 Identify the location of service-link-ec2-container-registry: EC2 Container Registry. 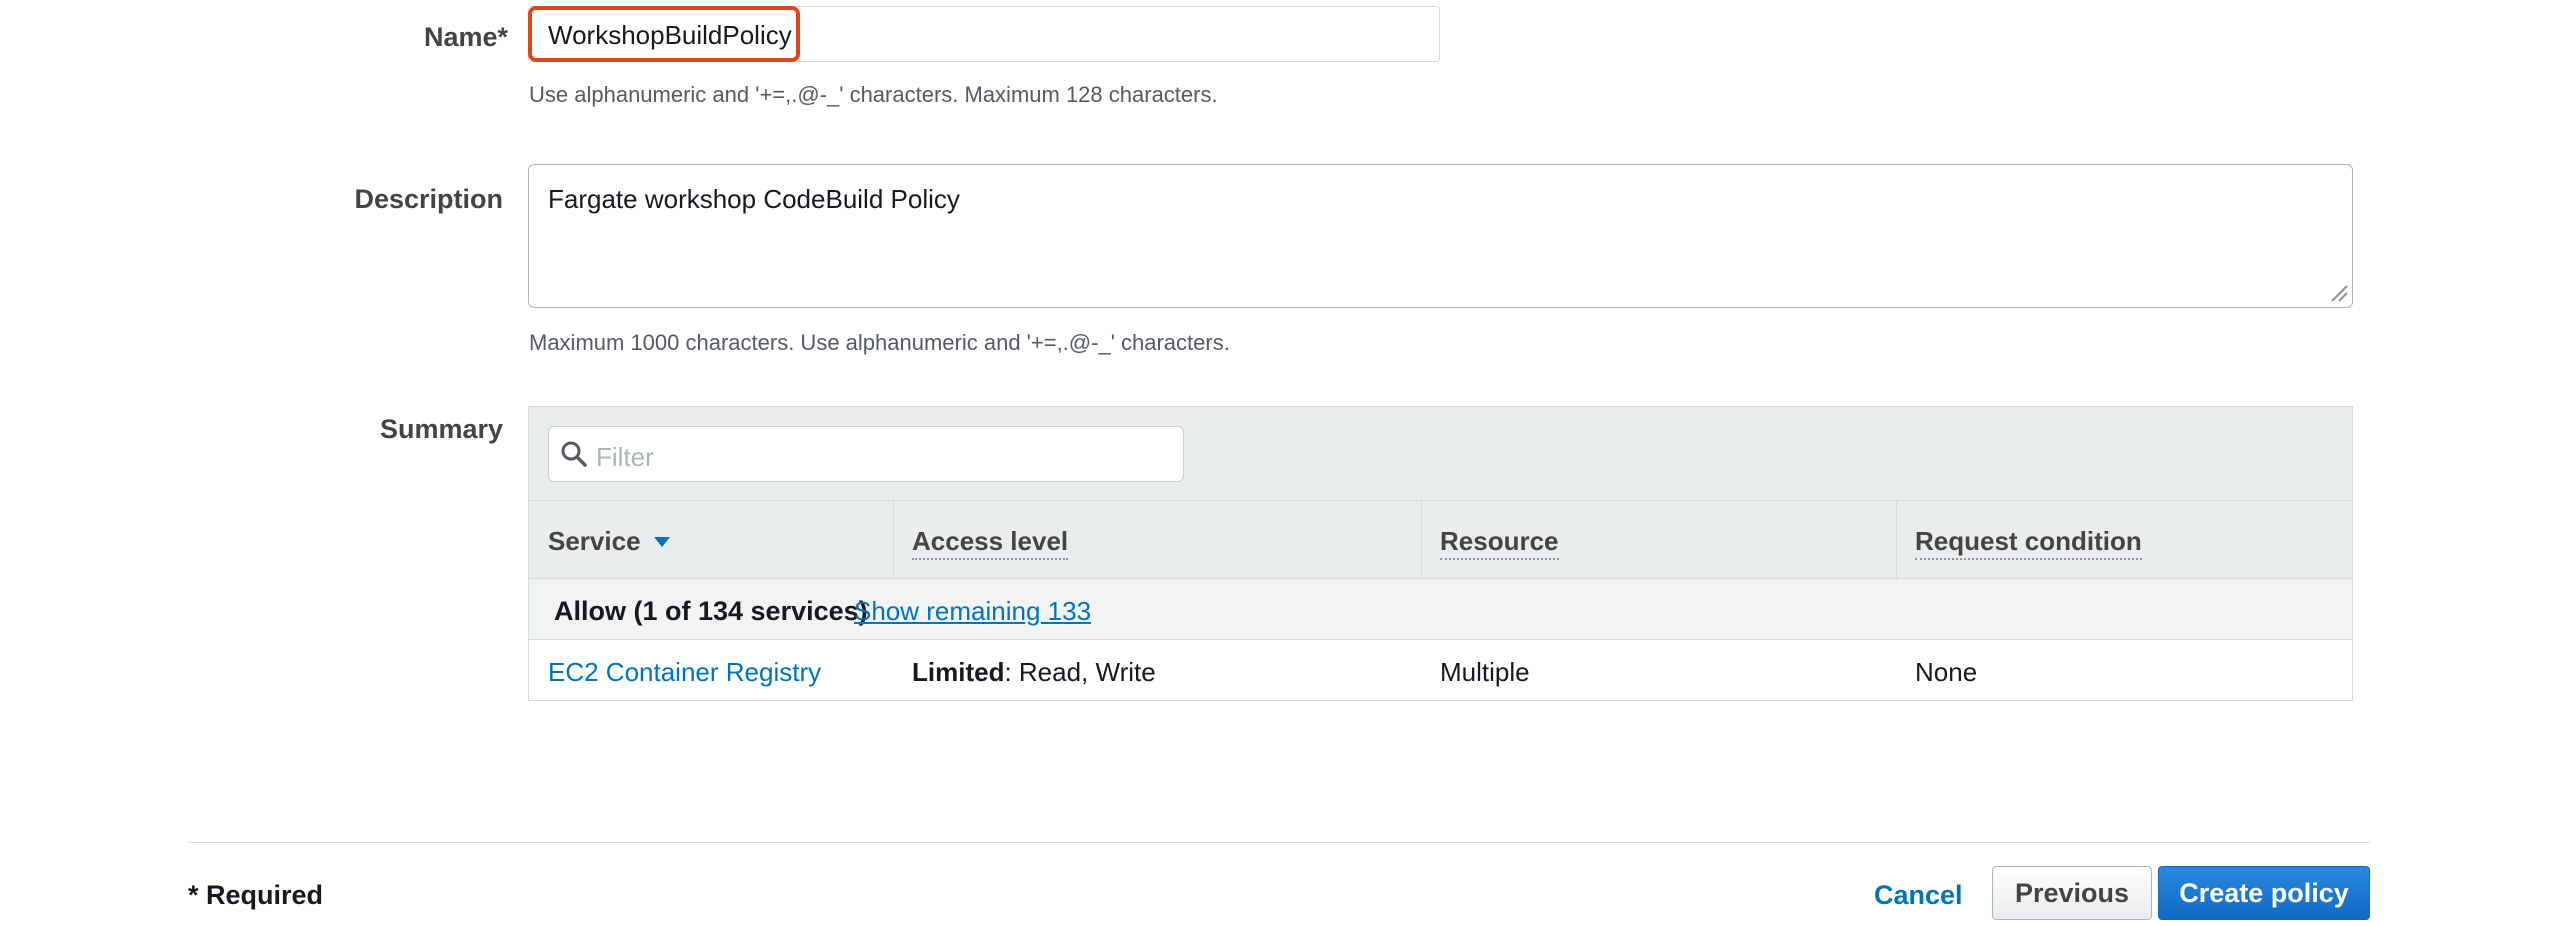
(684, 672).